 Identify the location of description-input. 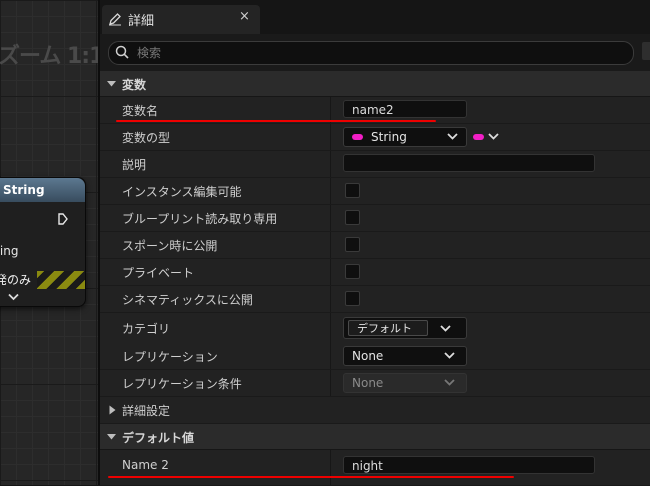
(469, 163).